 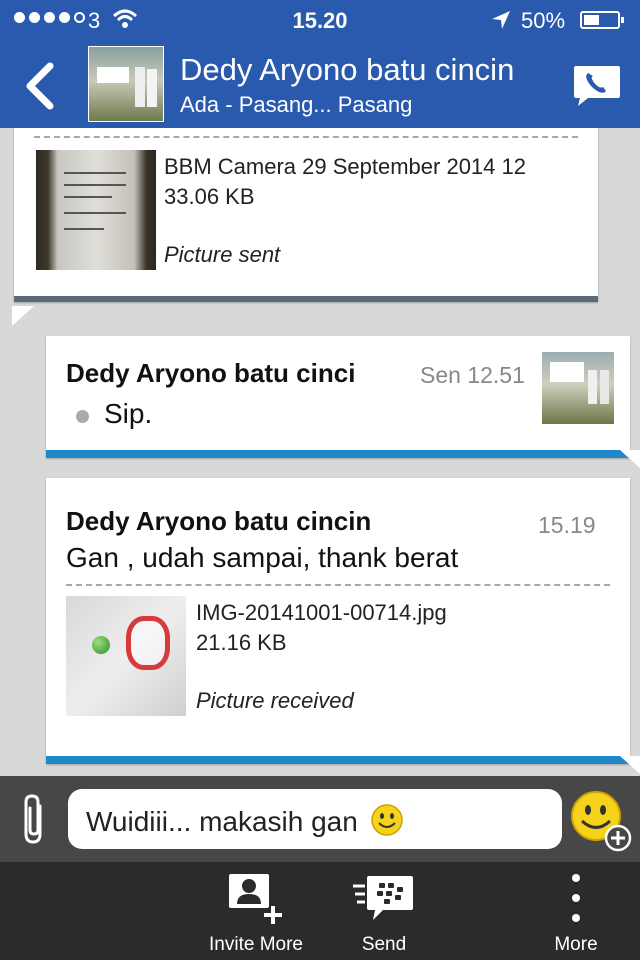 What do you see at coordinates (241, 642) in the screenshot?
I see `attachment-size: 21.16 KB` at bounding box center [241, 642].